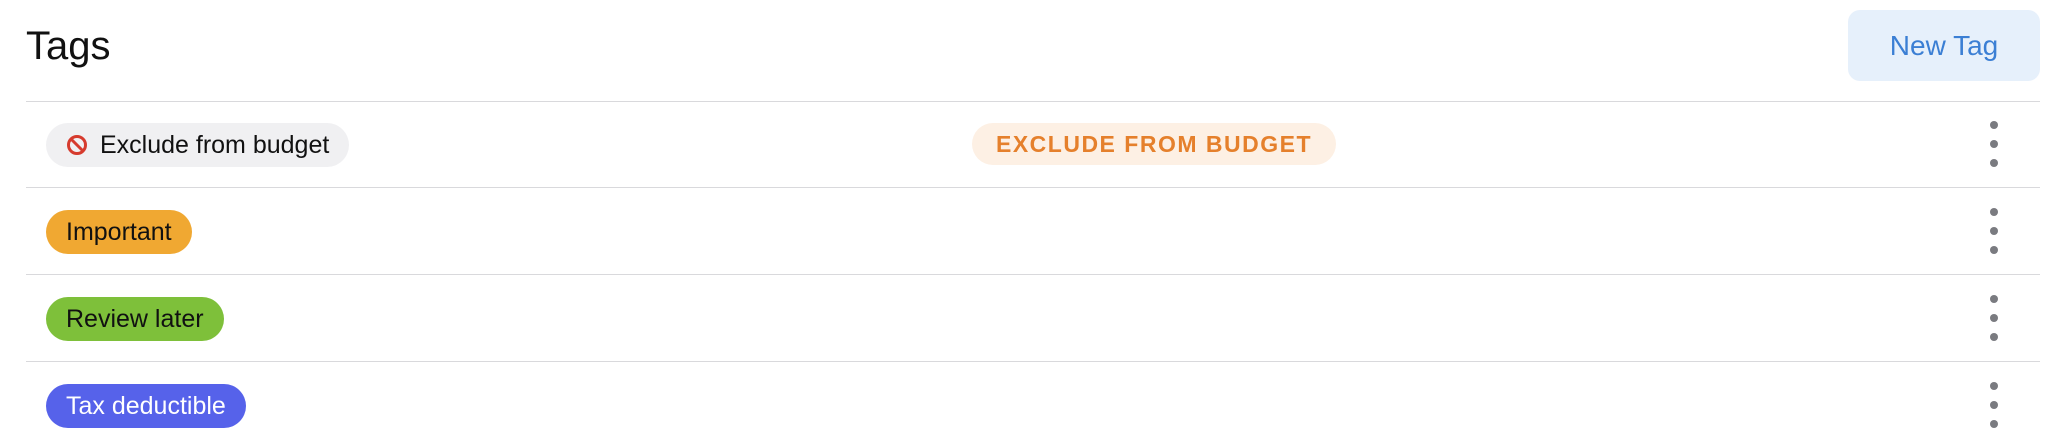  I want to click on prohibited-icon, so click(77, 145).